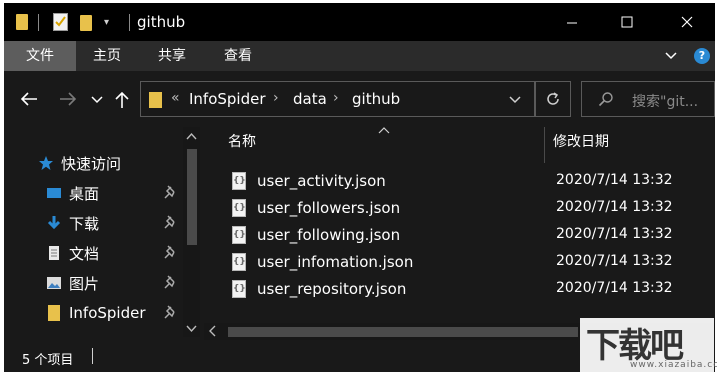 This screenshot has width=717, height=377. What do you see at coordinates (129, 22) in the screenshot?
I see `title-divider` at bounding box center [129, 22].